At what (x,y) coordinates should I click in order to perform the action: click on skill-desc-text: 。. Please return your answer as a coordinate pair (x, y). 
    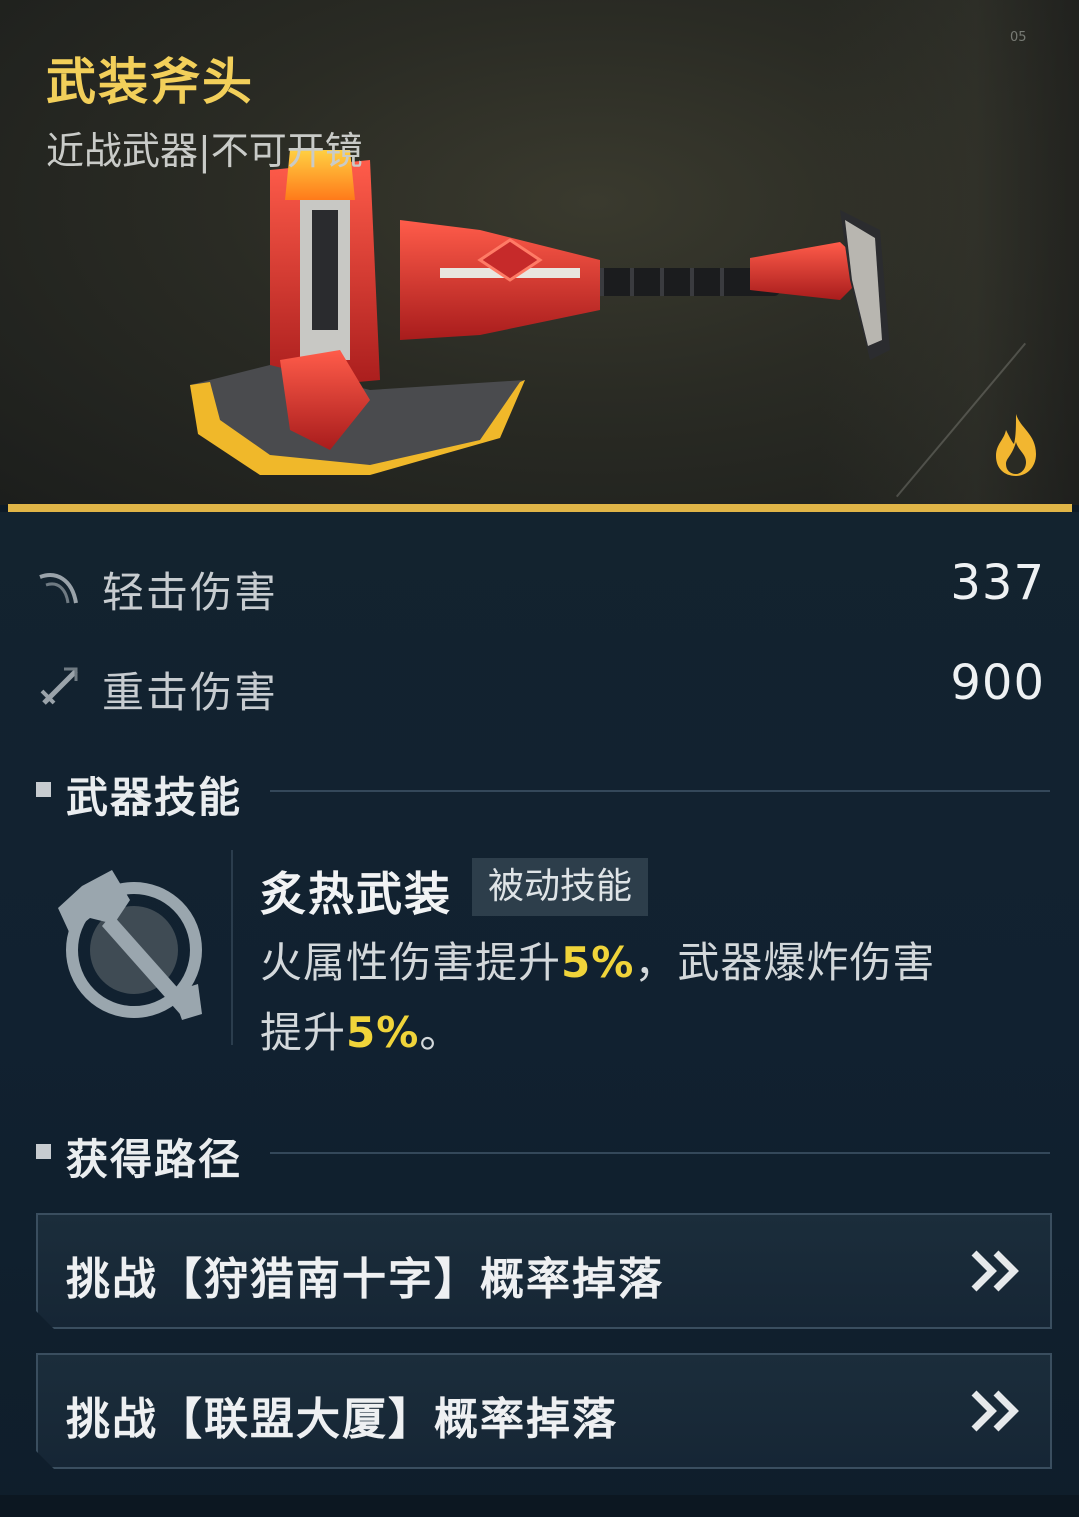
    Looking at the image, I should click on (441, 1032).